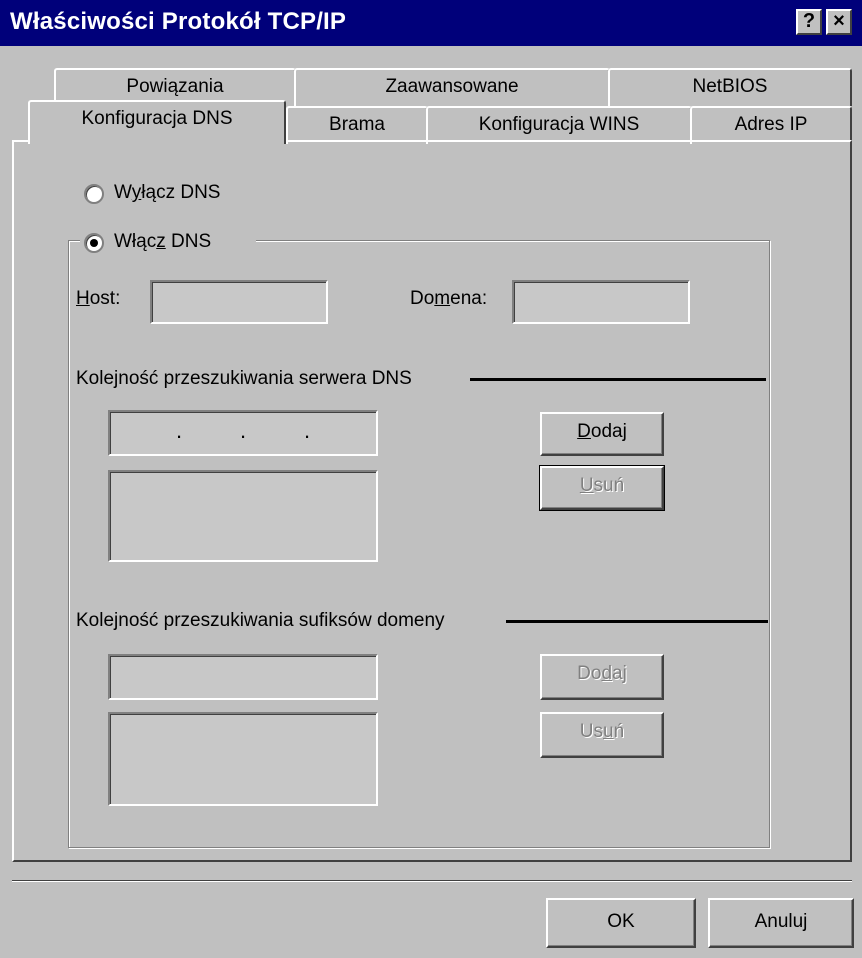 The height and width of the screenshot is (958, 862). What do you see at coordinates (602, 488) in the screenshot?
I see `dns-server-remove-button: Usuń` at bounding box center [602, 488].